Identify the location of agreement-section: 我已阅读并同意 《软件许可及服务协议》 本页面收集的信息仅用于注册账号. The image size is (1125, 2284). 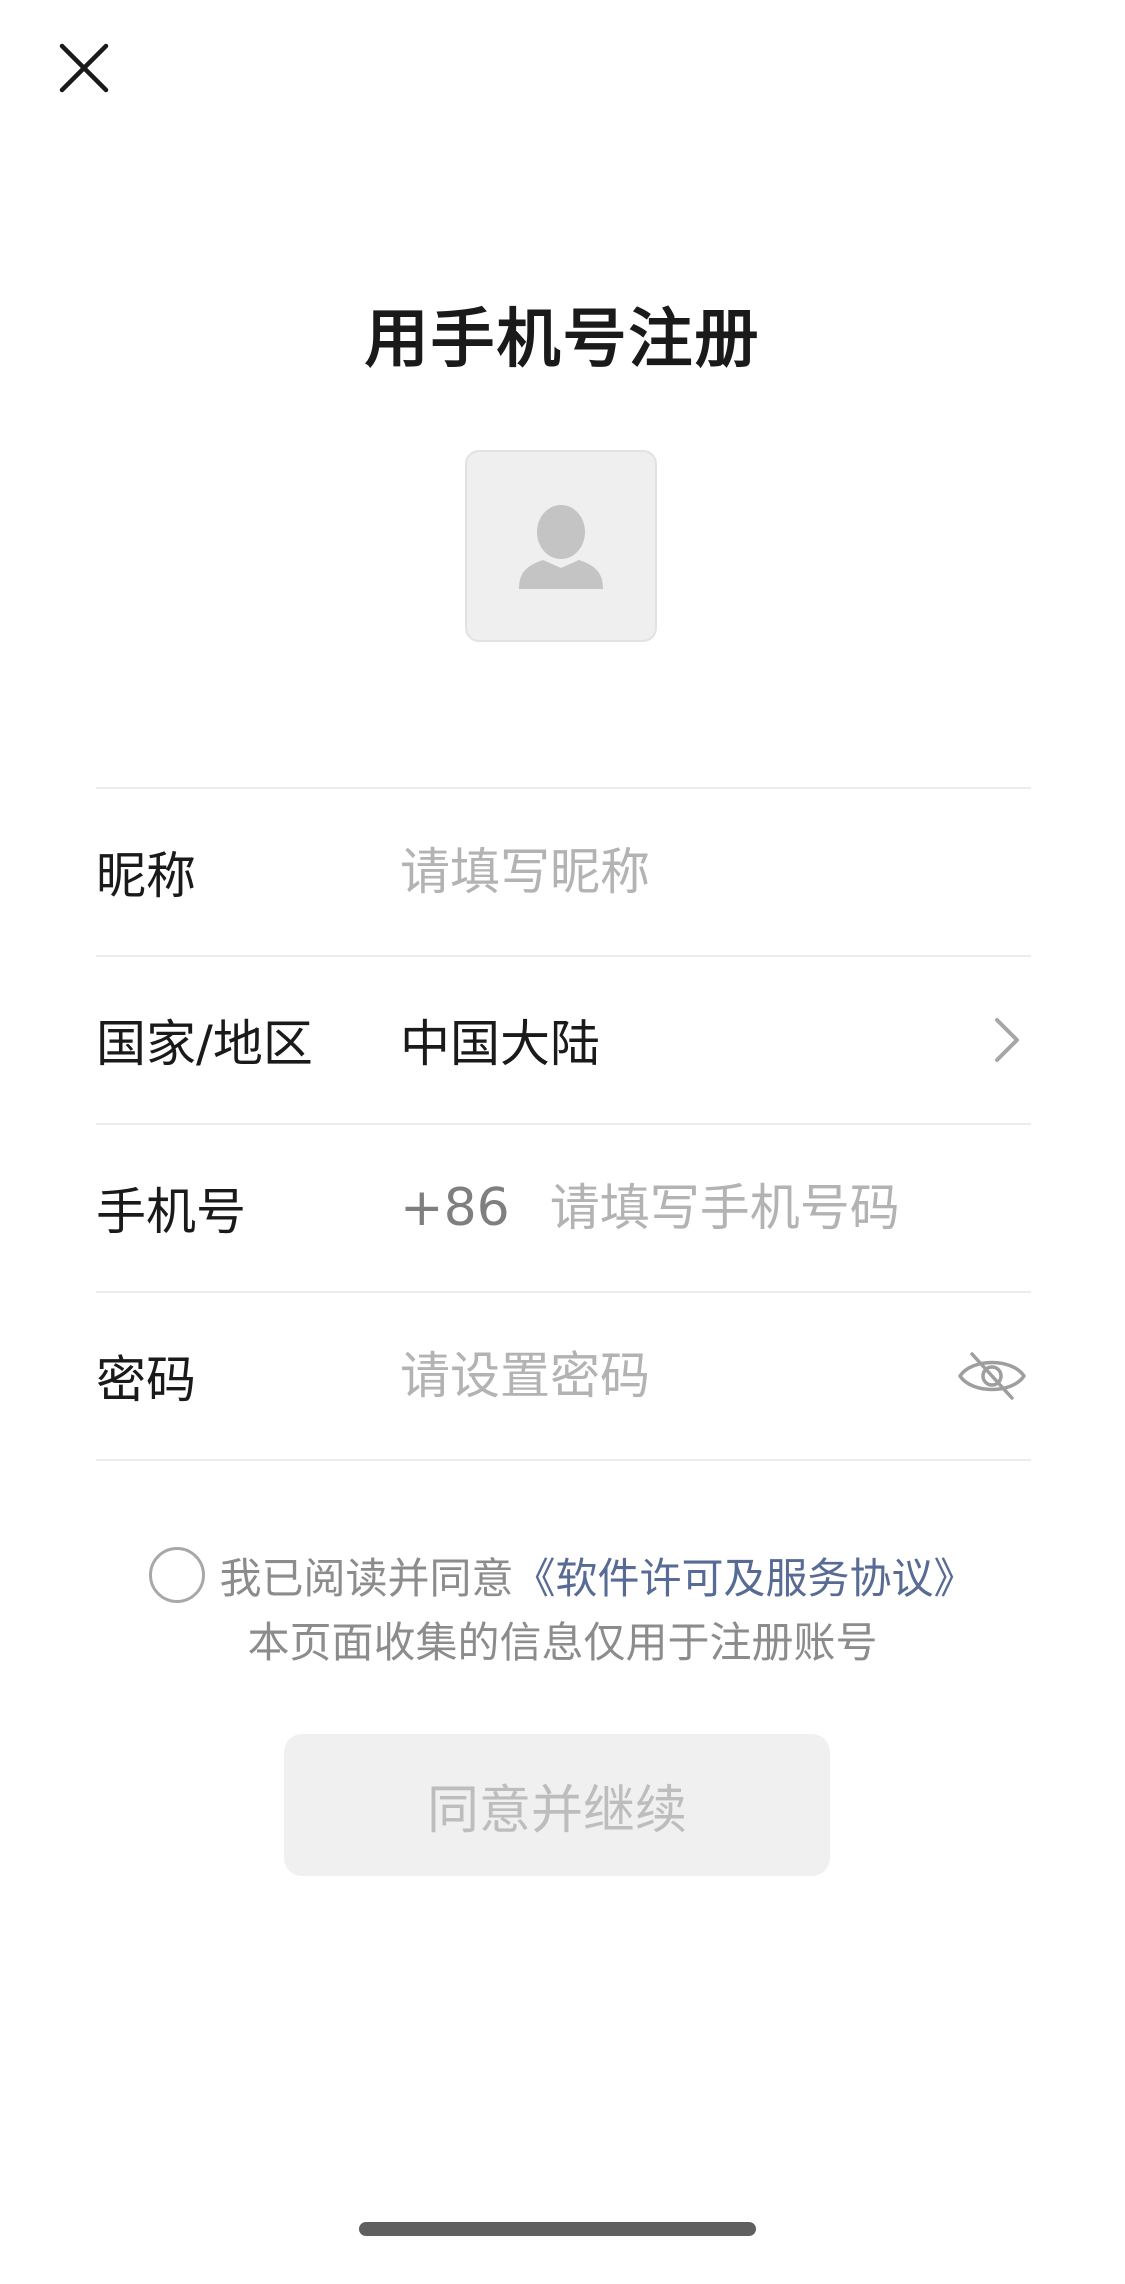
(562, 1608).